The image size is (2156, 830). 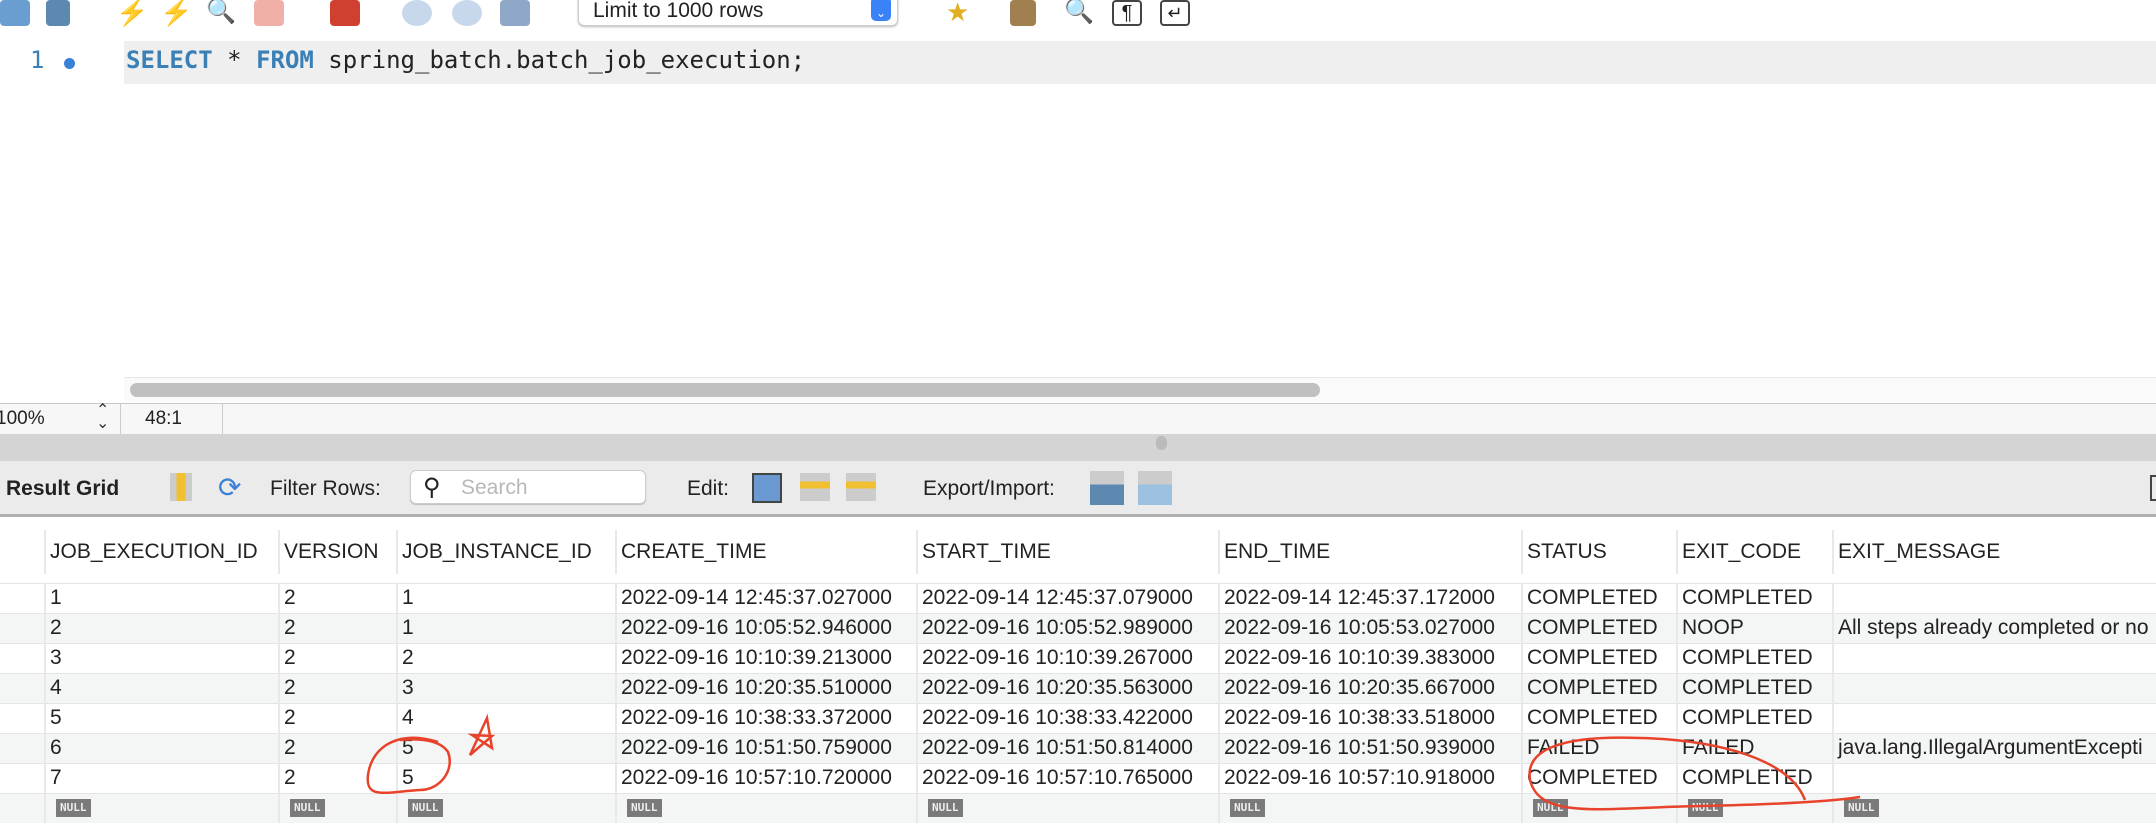 I want to click on table-cell: 2022-09-16 10:10:39.267000, so click(x=1067, y=658).